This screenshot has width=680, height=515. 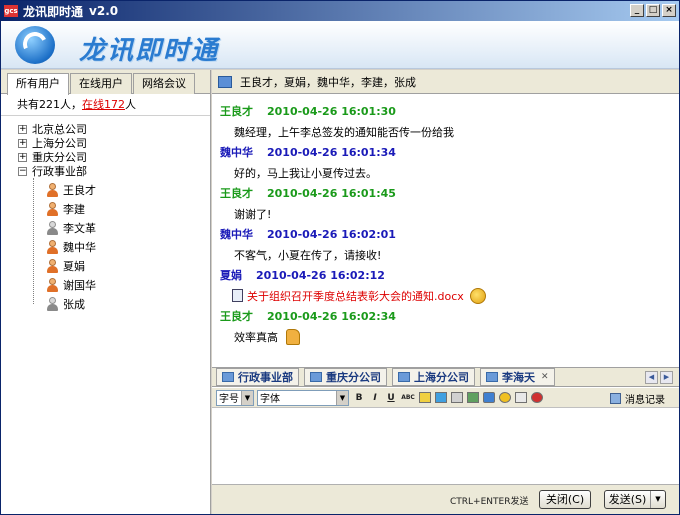 I want to click on title-bar: gcs 龙讯即时通 v2.0 _ □ ×, so click(x=340, y=11).